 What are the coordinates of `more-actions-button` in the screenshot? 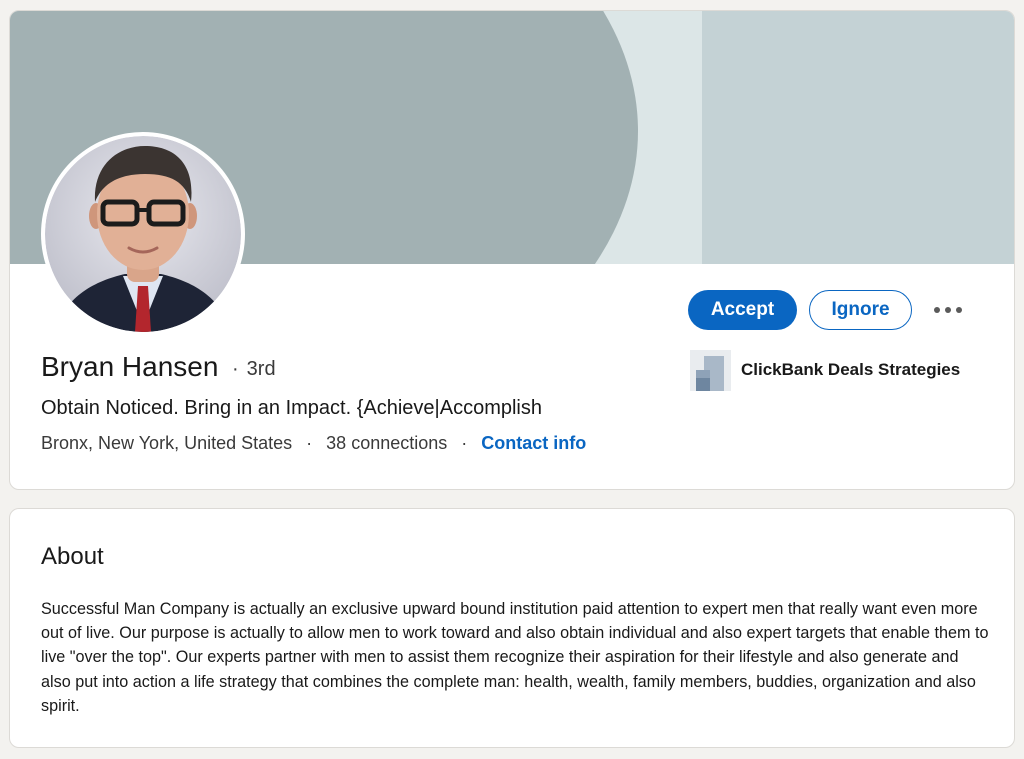 It's located at (948, 310).